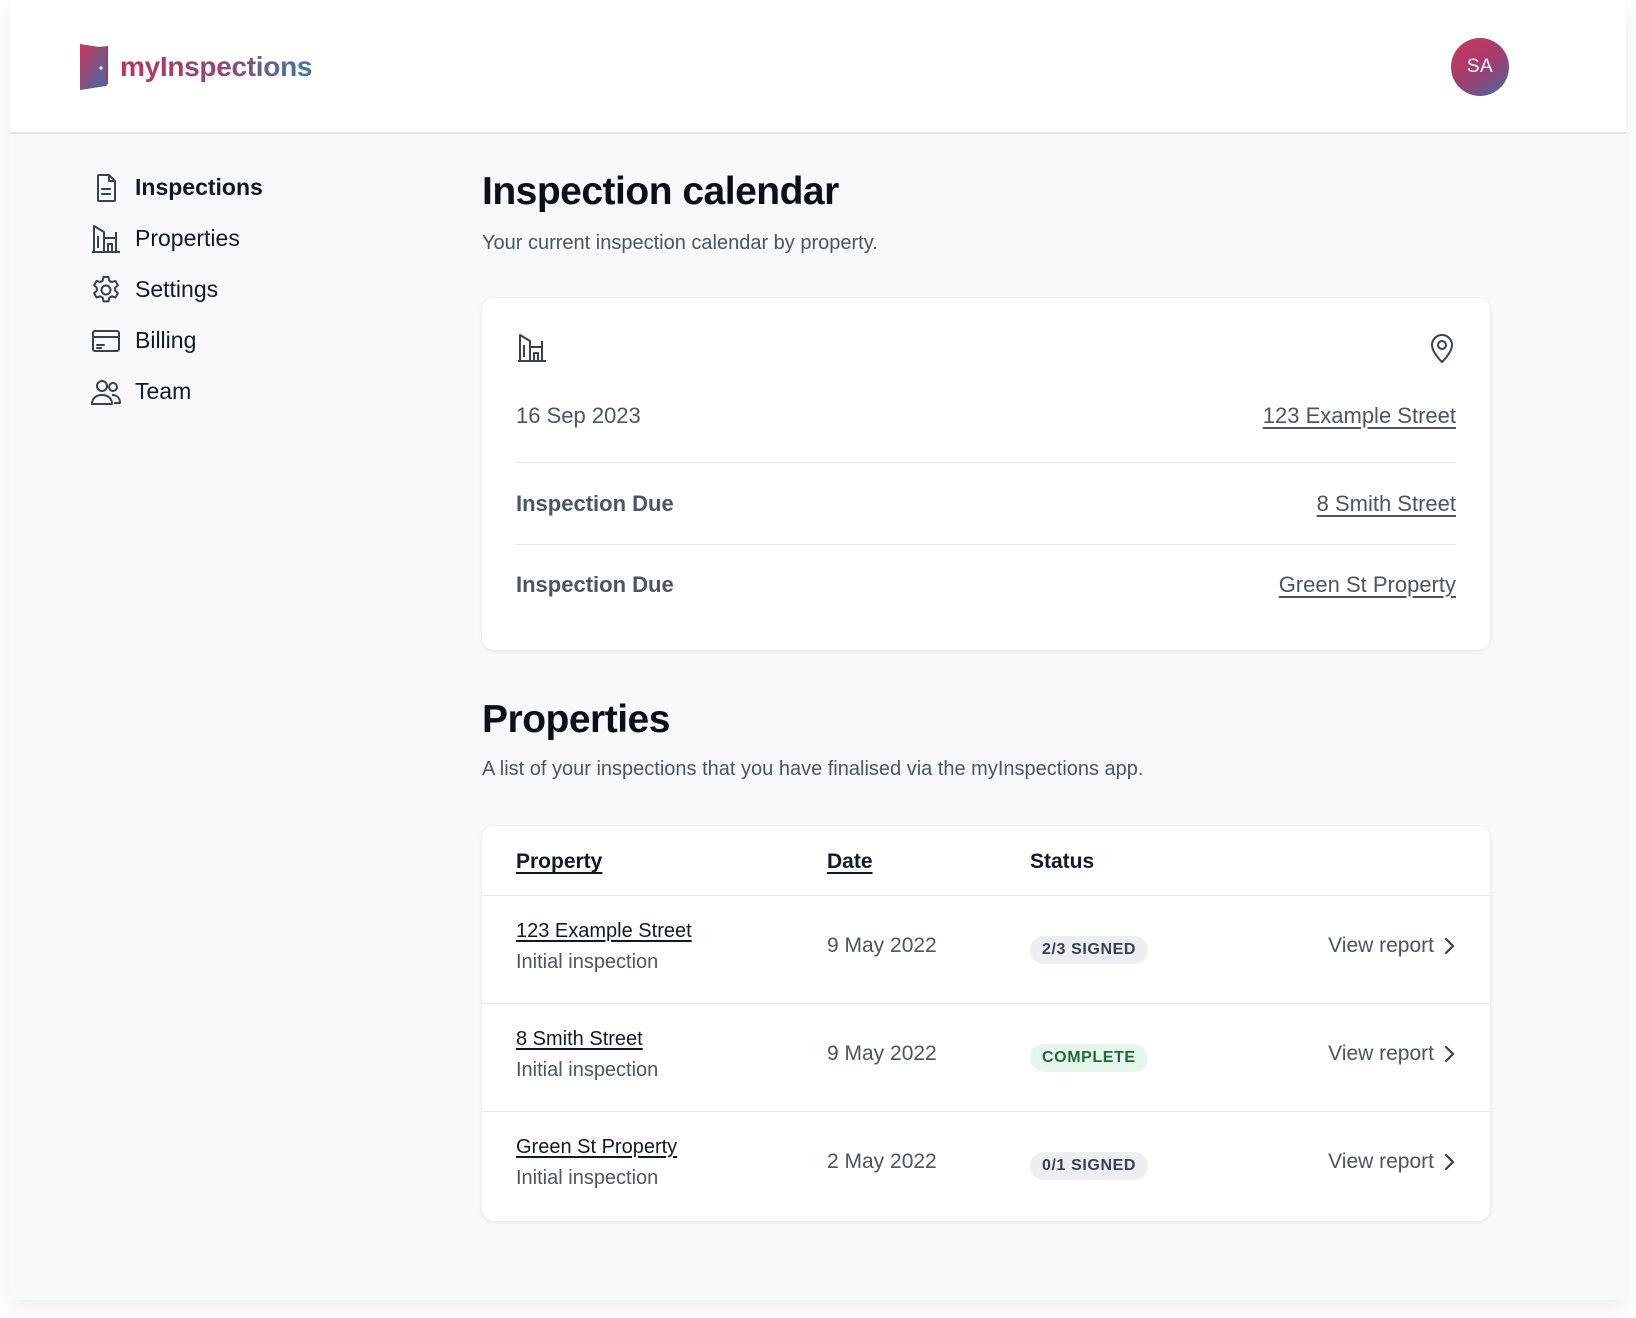  Describe the element at coordinates (576, 719) in the screenshot. I see `properties-title: Properties` at that location.